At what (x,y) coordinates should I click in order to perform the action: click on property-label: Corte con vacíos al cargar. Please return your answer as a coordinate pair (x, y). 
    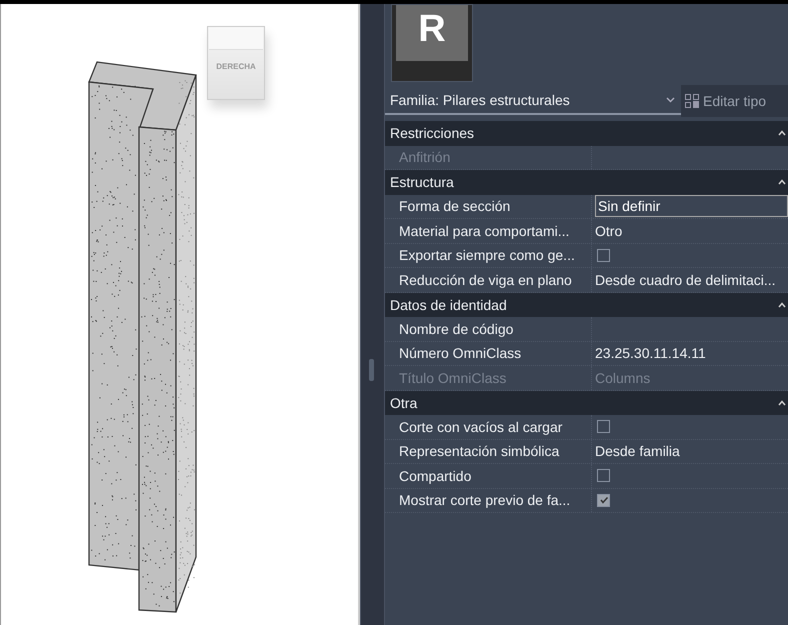
    Looking at the image, I should click on (480, 426).